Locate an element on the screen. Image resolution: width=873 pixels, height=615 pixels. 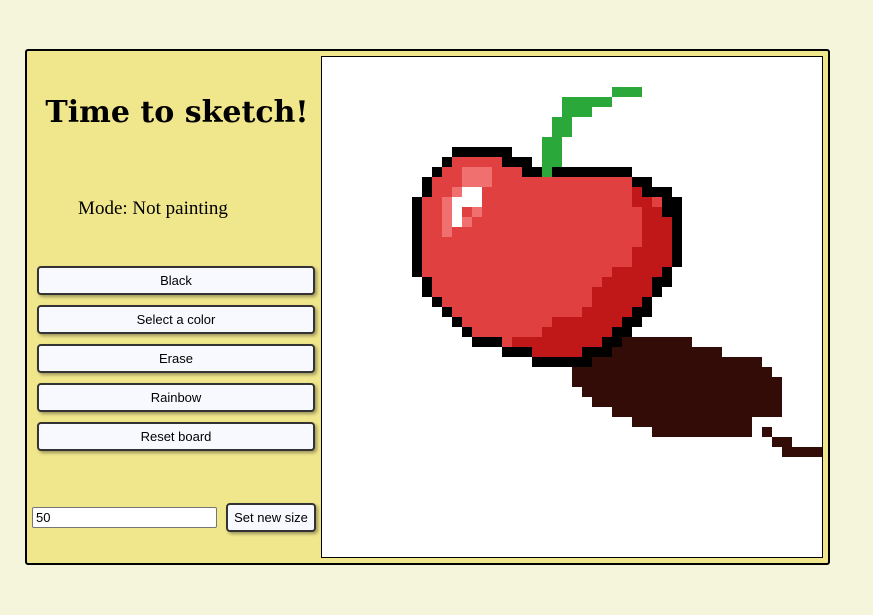
grid-size-input is located at coordinates (124, 517).